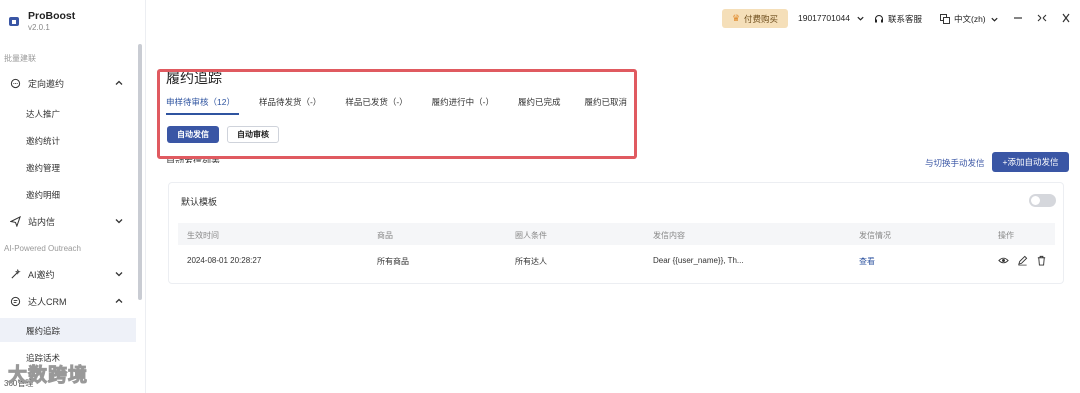  What do you see at coordinates (385, 235) in the screenshot?
I see `column-product: 商品` at bounding box center [385, 235].